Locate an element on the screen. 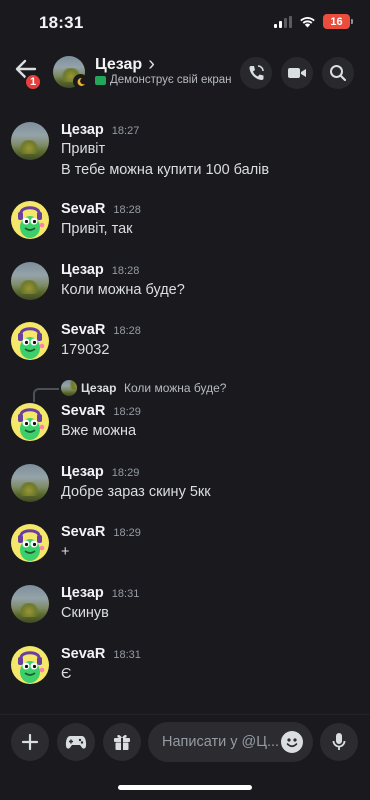 Image resolution: width=370 pixels, height=800 pixels. gamepad-icon is located at coordinates (76, 742).